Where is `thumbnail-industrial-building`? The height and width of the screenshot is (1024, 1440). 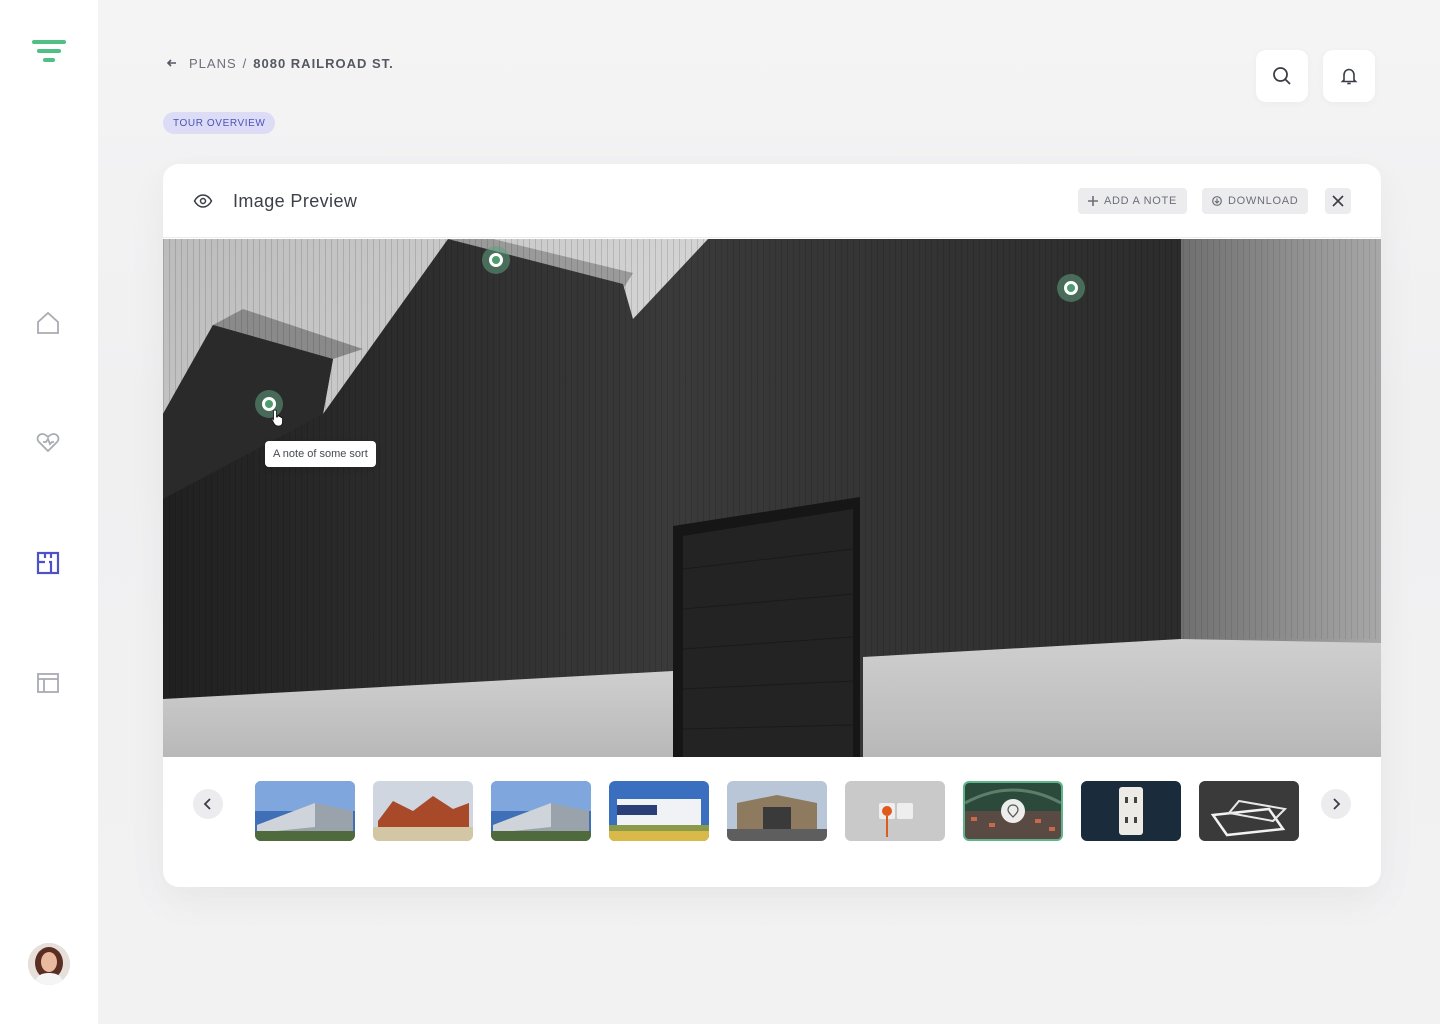 thumbnail-industrial-building is located at coordinates (659, 811).